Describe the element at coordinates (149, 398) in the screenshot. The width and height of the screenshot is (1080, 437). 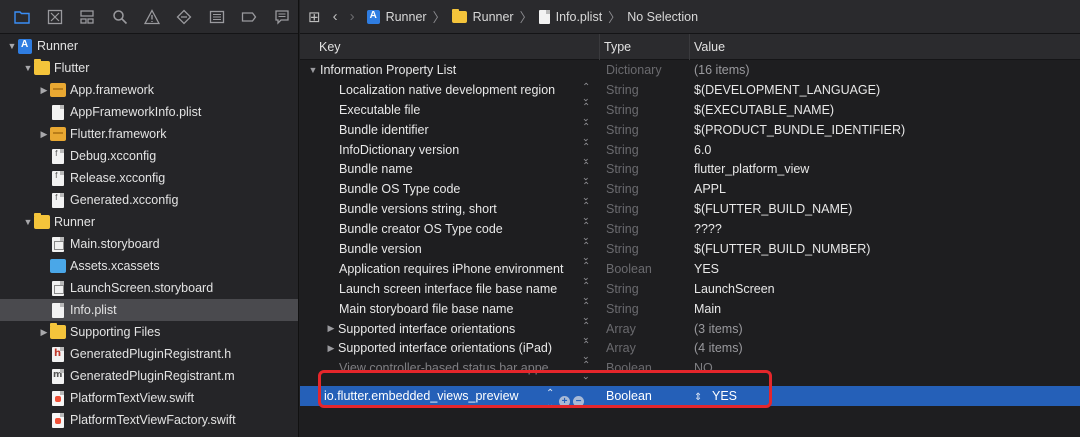
I see `navigator-item: PlatformTextView.swift` at that location.